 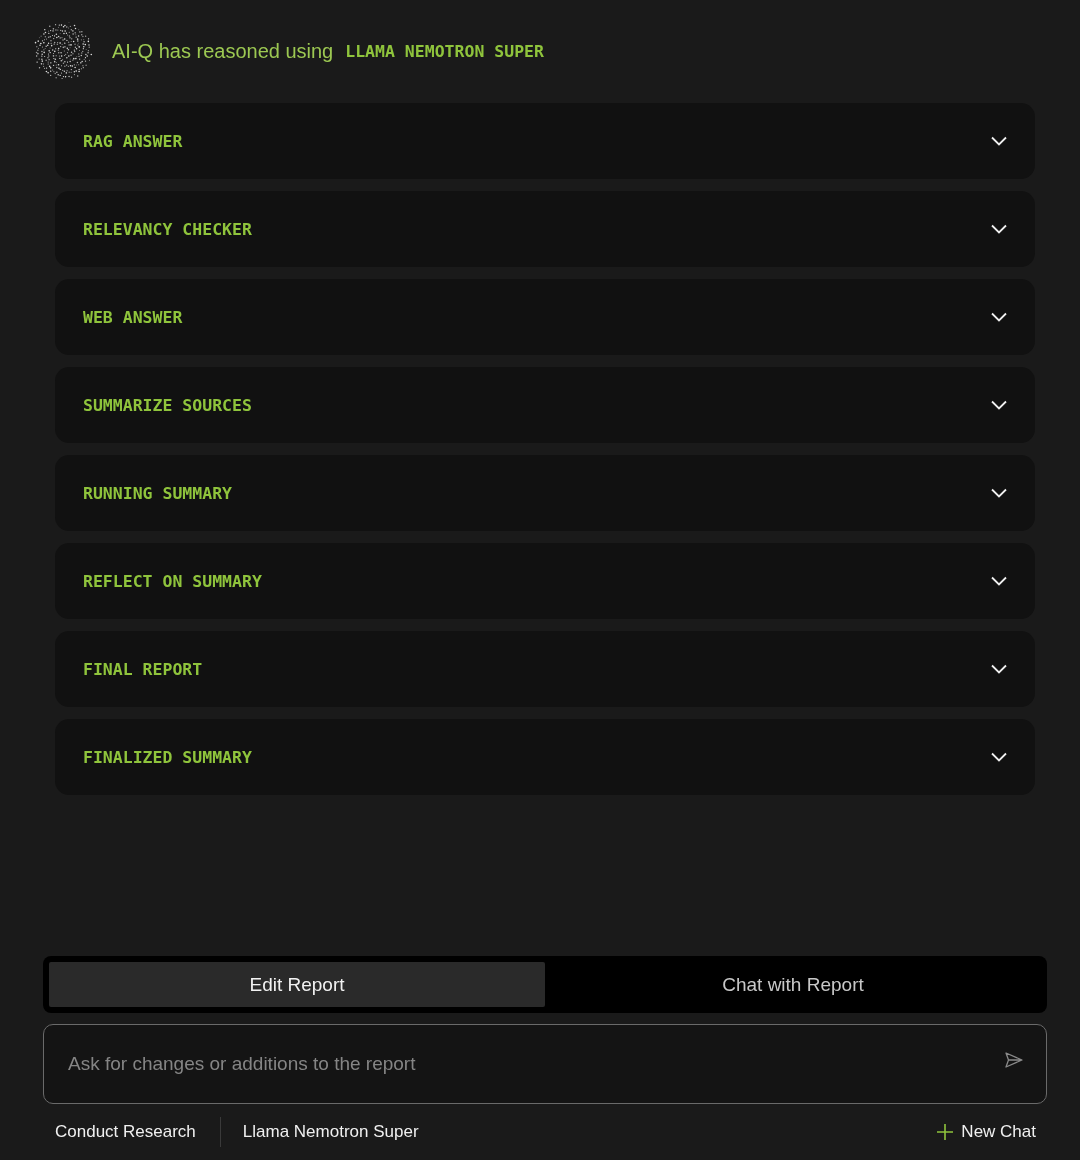 What do you see at coordinates (986, 1132) in the screenshot?
I see `new-chat-button: New Chat` at bounding box center [986, 1132].